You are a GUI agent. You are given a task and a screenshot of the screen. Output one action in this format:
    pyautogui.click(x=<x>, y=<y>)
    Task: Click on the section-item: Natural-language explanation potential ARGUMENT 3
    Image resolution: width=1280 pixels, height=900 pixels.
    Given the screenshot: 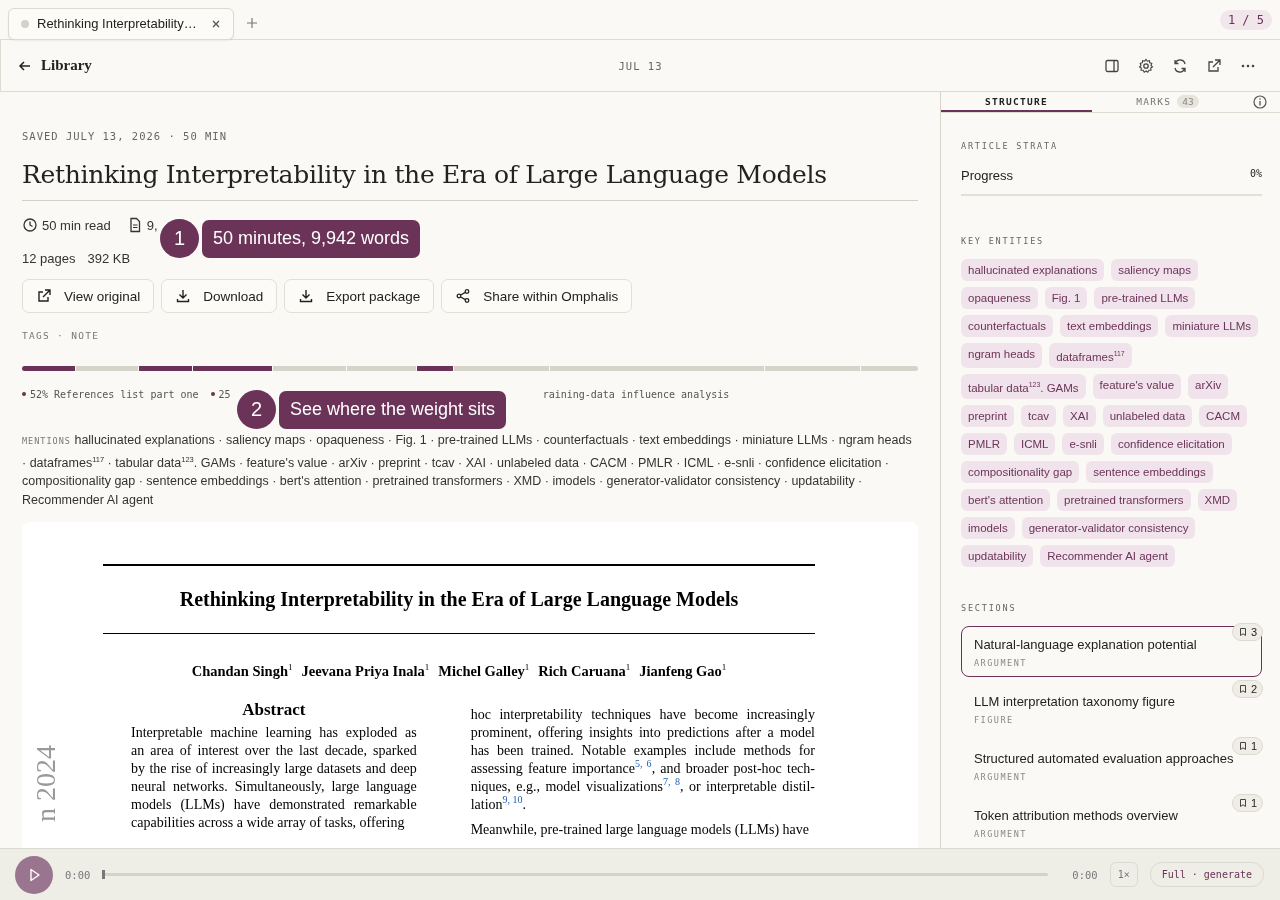 What is the action you would take?
    pyautogui.click(x=1111, y=651)
    